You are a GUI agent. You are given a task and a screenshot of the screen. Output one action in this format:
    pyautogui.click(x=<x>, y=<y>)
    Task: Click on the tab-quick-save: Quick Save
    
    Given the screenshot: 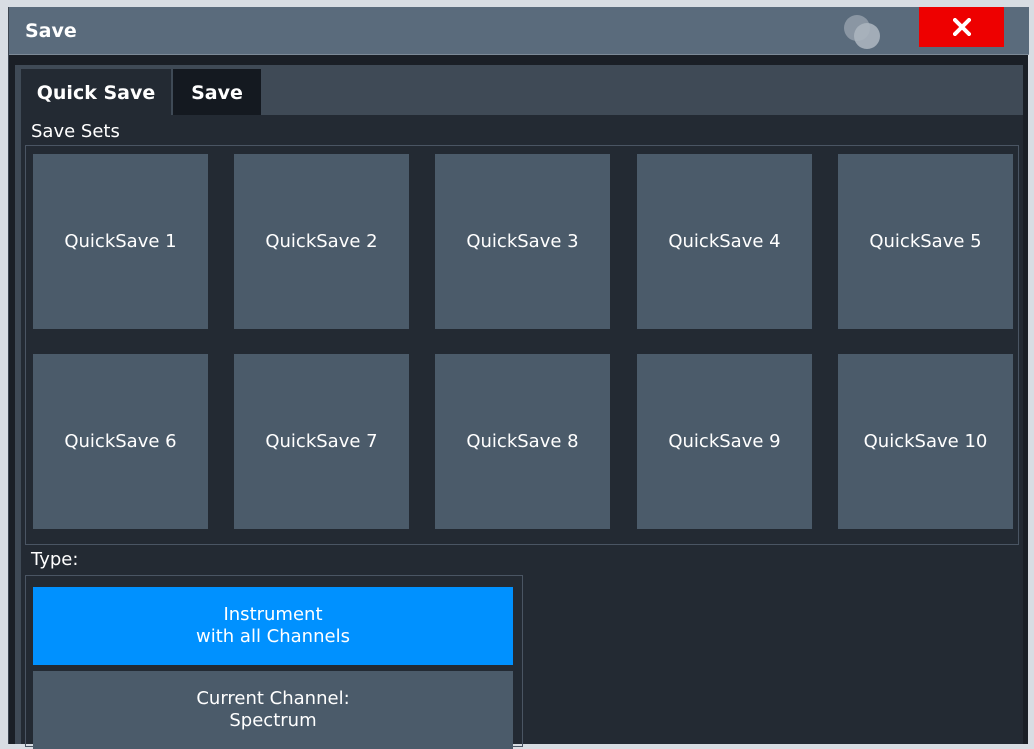 What is the action you would take?
    pyautogui.click(x=96, y=93)
    